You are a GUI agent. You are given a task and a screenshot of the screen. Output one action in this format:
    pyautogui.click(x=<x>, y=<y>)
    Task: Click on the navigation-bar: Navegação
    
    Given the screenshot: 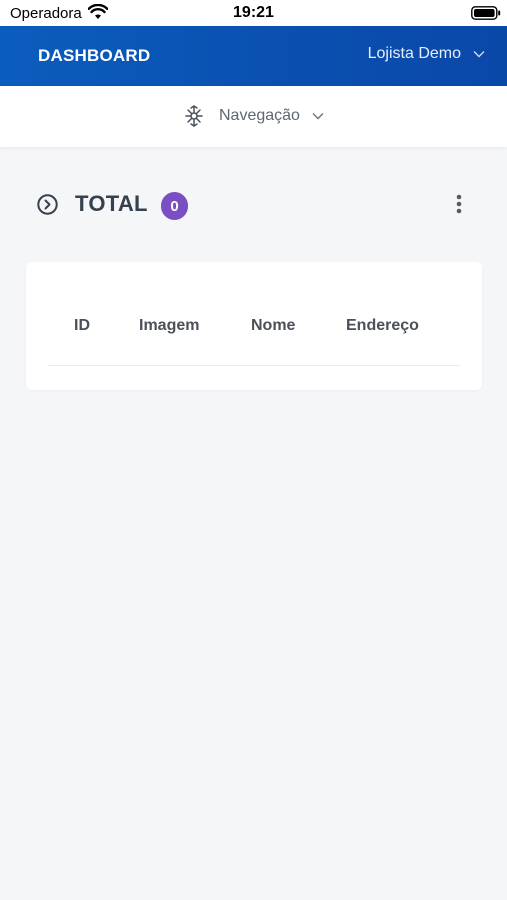 What is the action you would take?
    pyautogui.click(x=253, y=116)
    